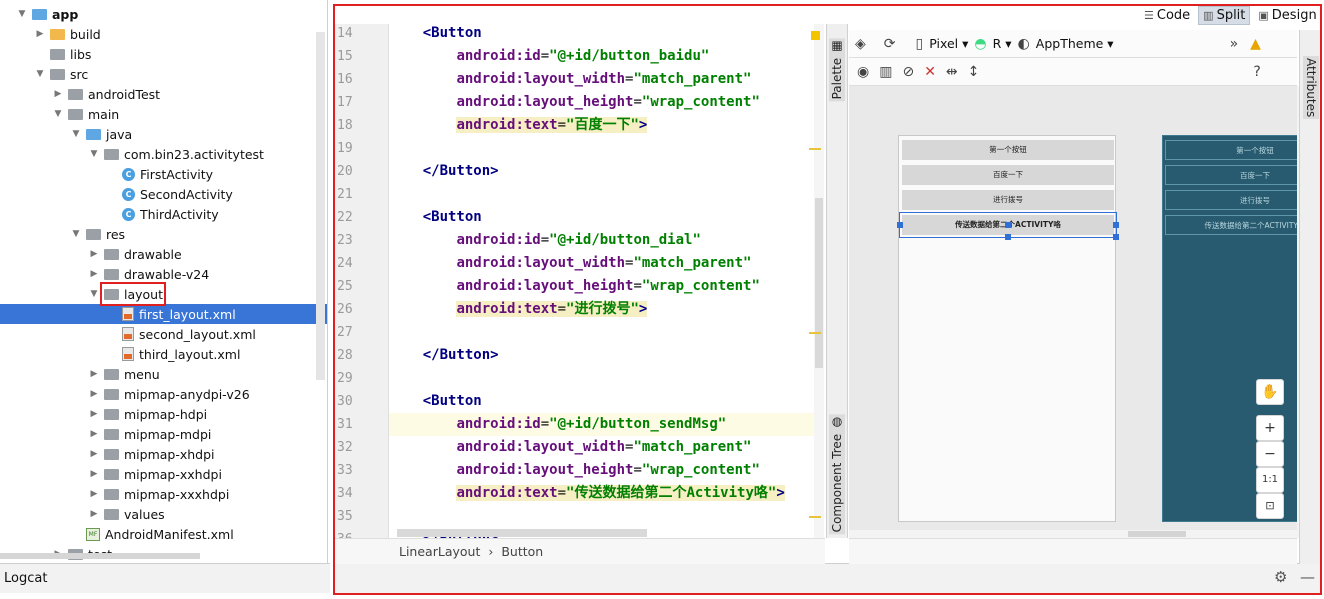 The height and width of the screenshot is (599, 1324). Describe the element at coordinates (1287, 15) in the screenshot. I see `view-mode-design-button: ▣ Design` at that location.